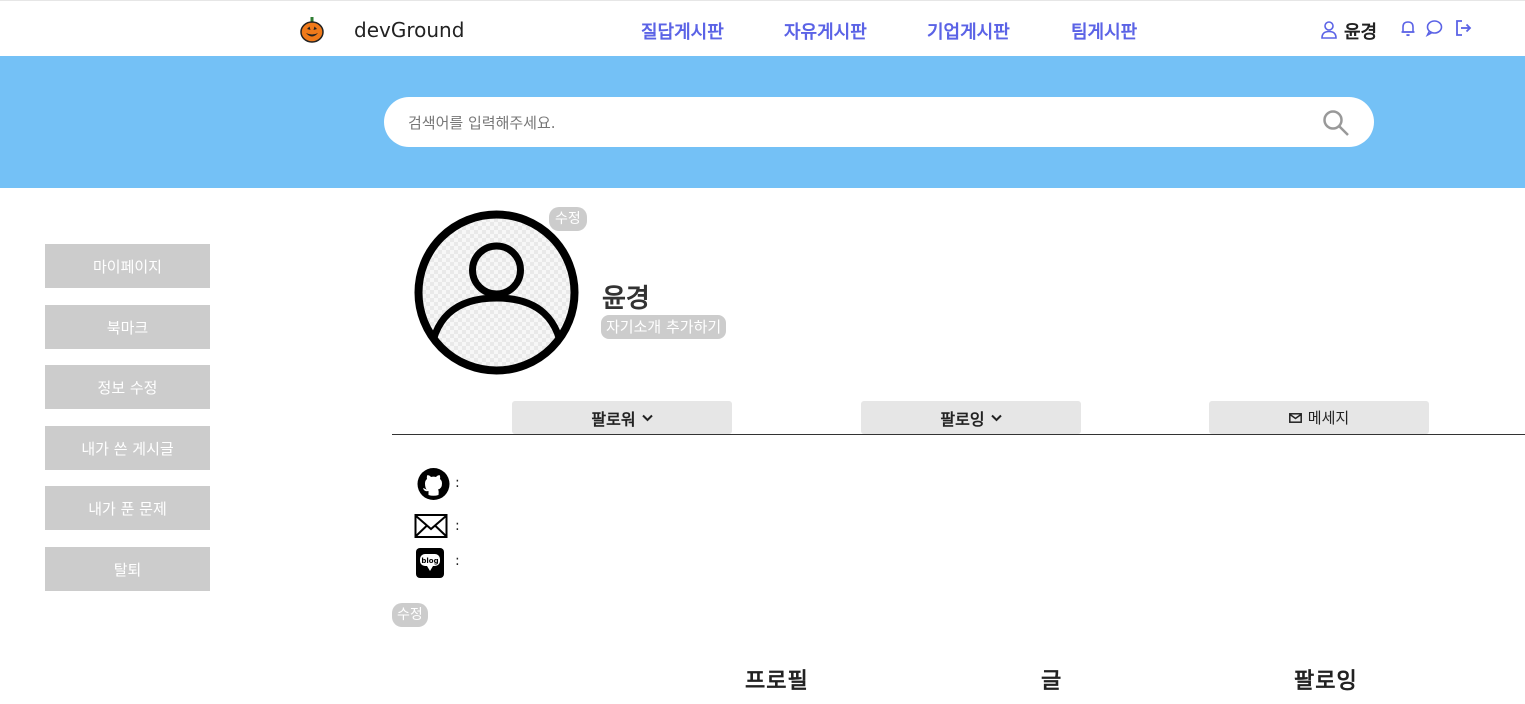  What do you see at coordinates (626, 299) in the screenshot?
I see `profile-name: 윤경` at bounding box center [626, 299].